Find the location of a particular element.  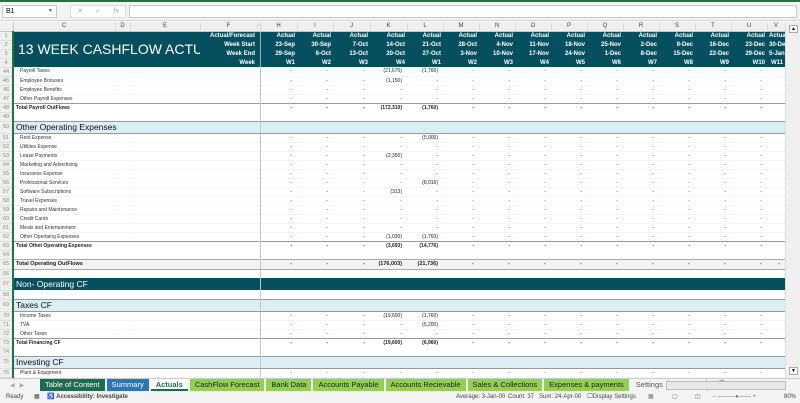

row-label: Other Operating Expenses is located at coordinates (106, 127).